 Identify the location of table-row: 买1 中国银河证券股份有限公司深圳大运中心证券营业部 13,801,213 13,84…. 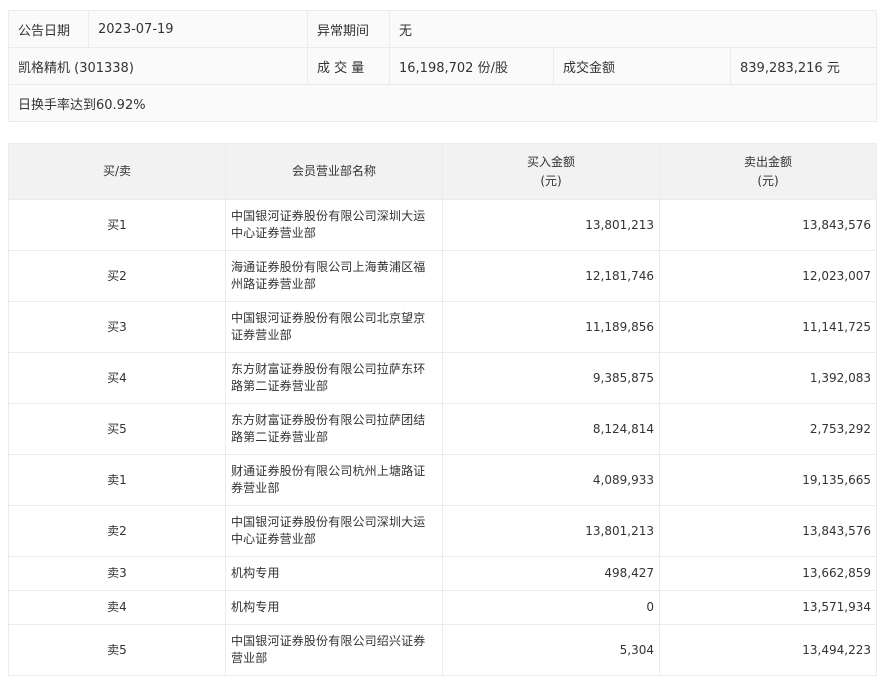
(442, 225).